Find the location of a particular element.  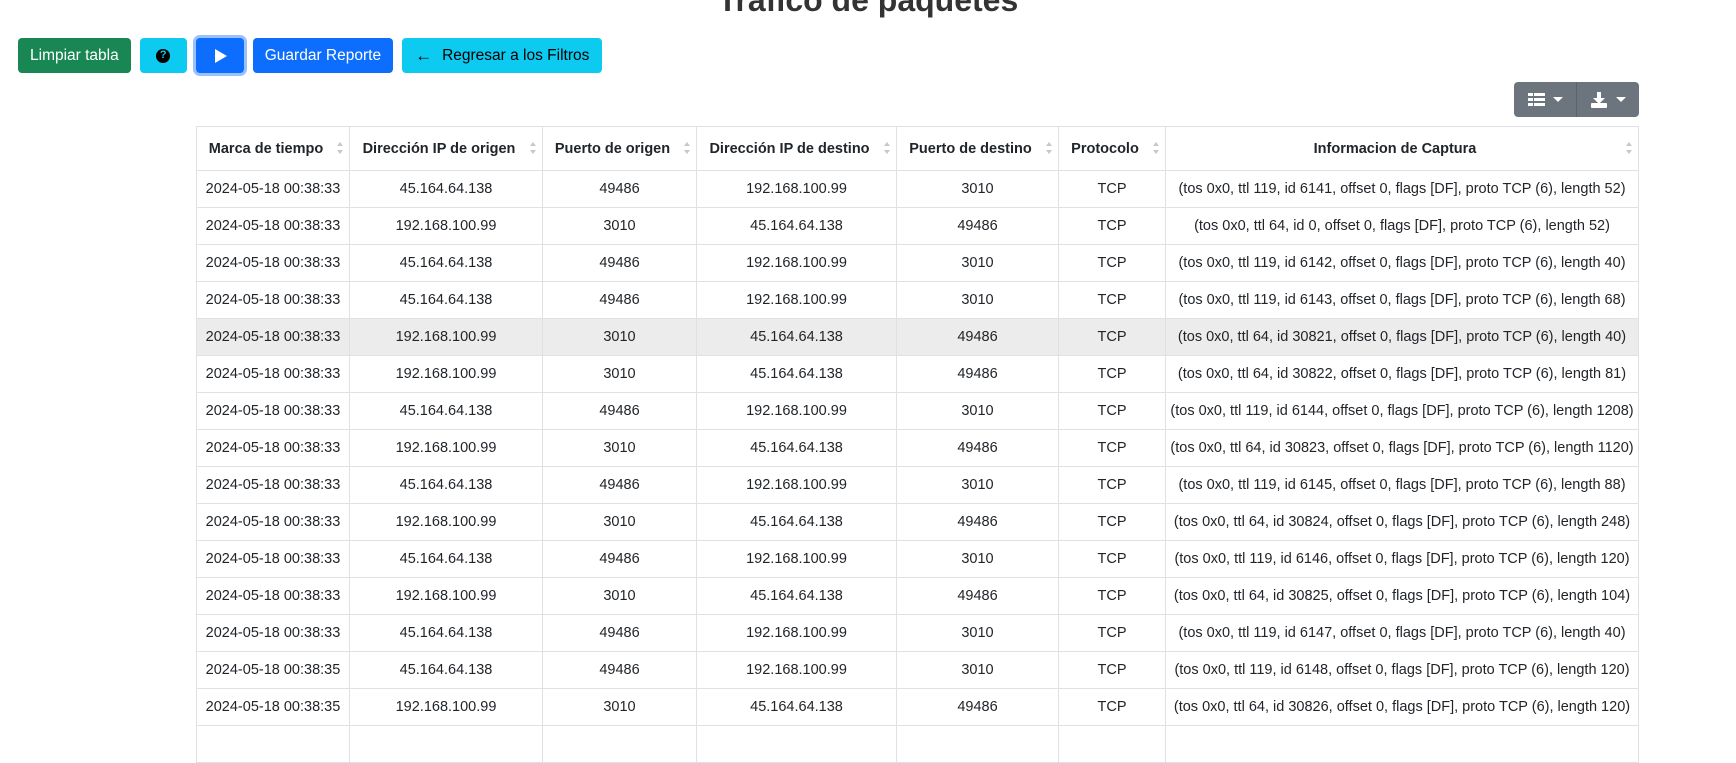

column-header: Puerto de origen is located at coordinates (619, 148).